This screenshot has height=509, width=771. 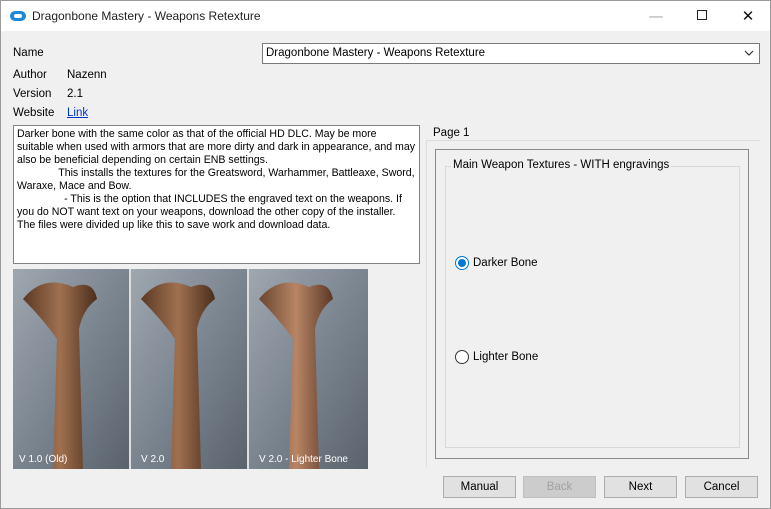 What do you see at coordinates (640, 487) in the screenshot?
I see `next-button: Next` at bounding box center [640, 487].